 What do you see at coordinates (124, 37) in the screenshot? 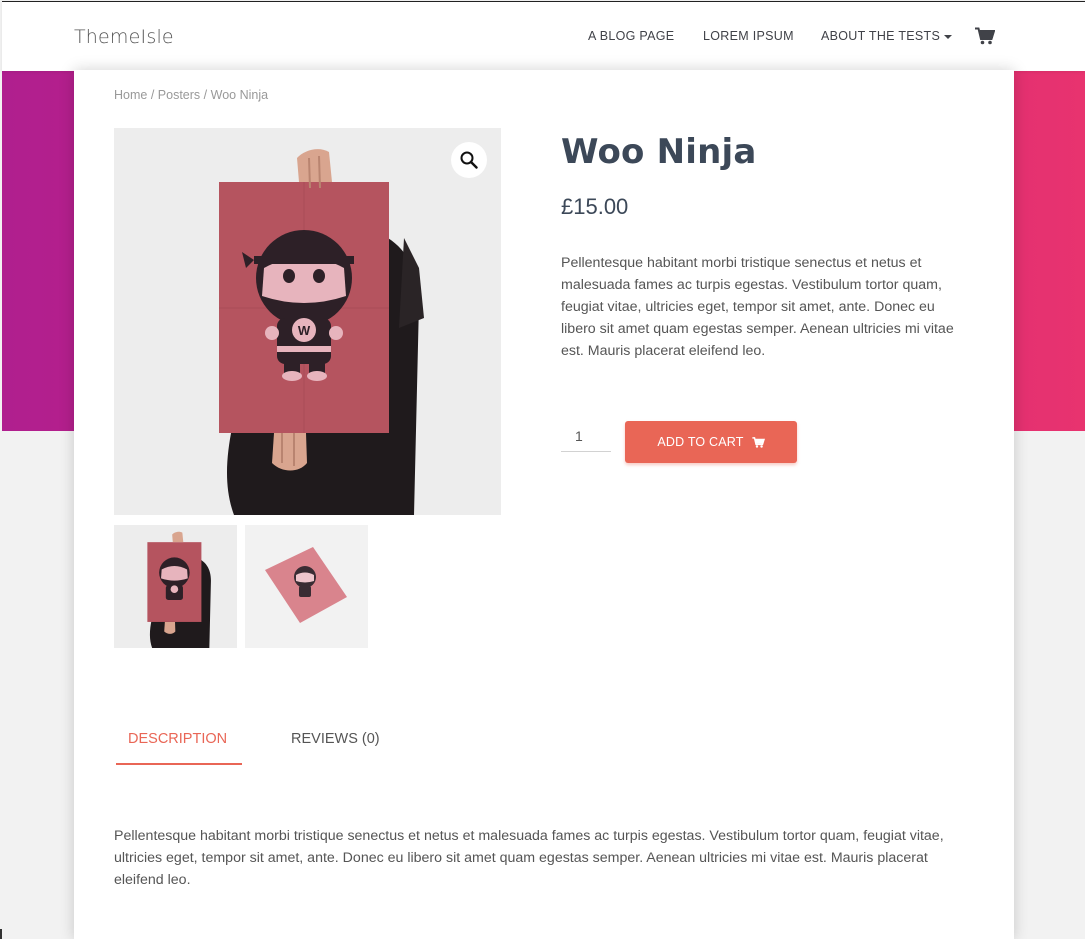
I see `site-brand: ThemeIsle` at bounding box center [124, 37].